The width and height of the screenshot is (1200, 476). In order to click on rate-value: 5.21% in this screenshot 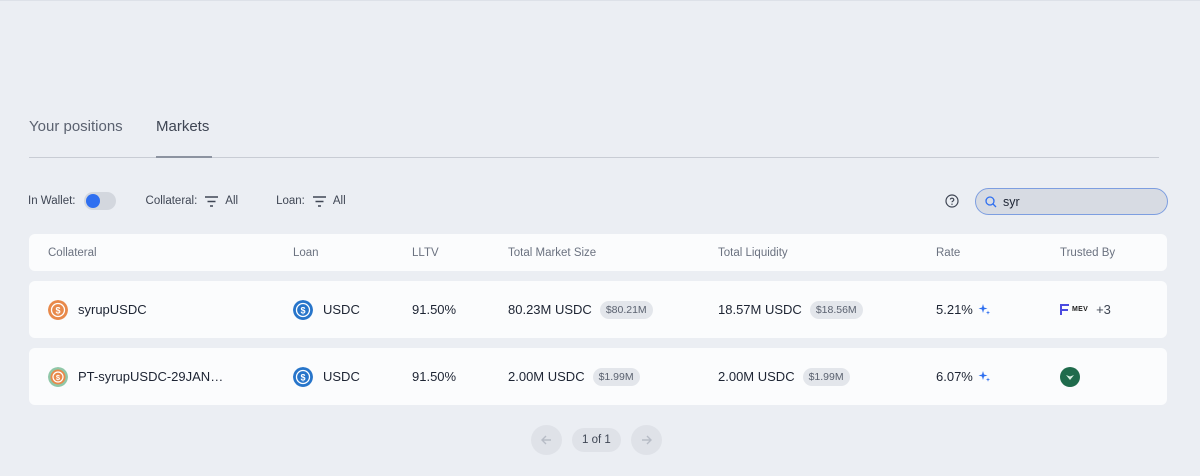, I will do `click(954, 309)`.